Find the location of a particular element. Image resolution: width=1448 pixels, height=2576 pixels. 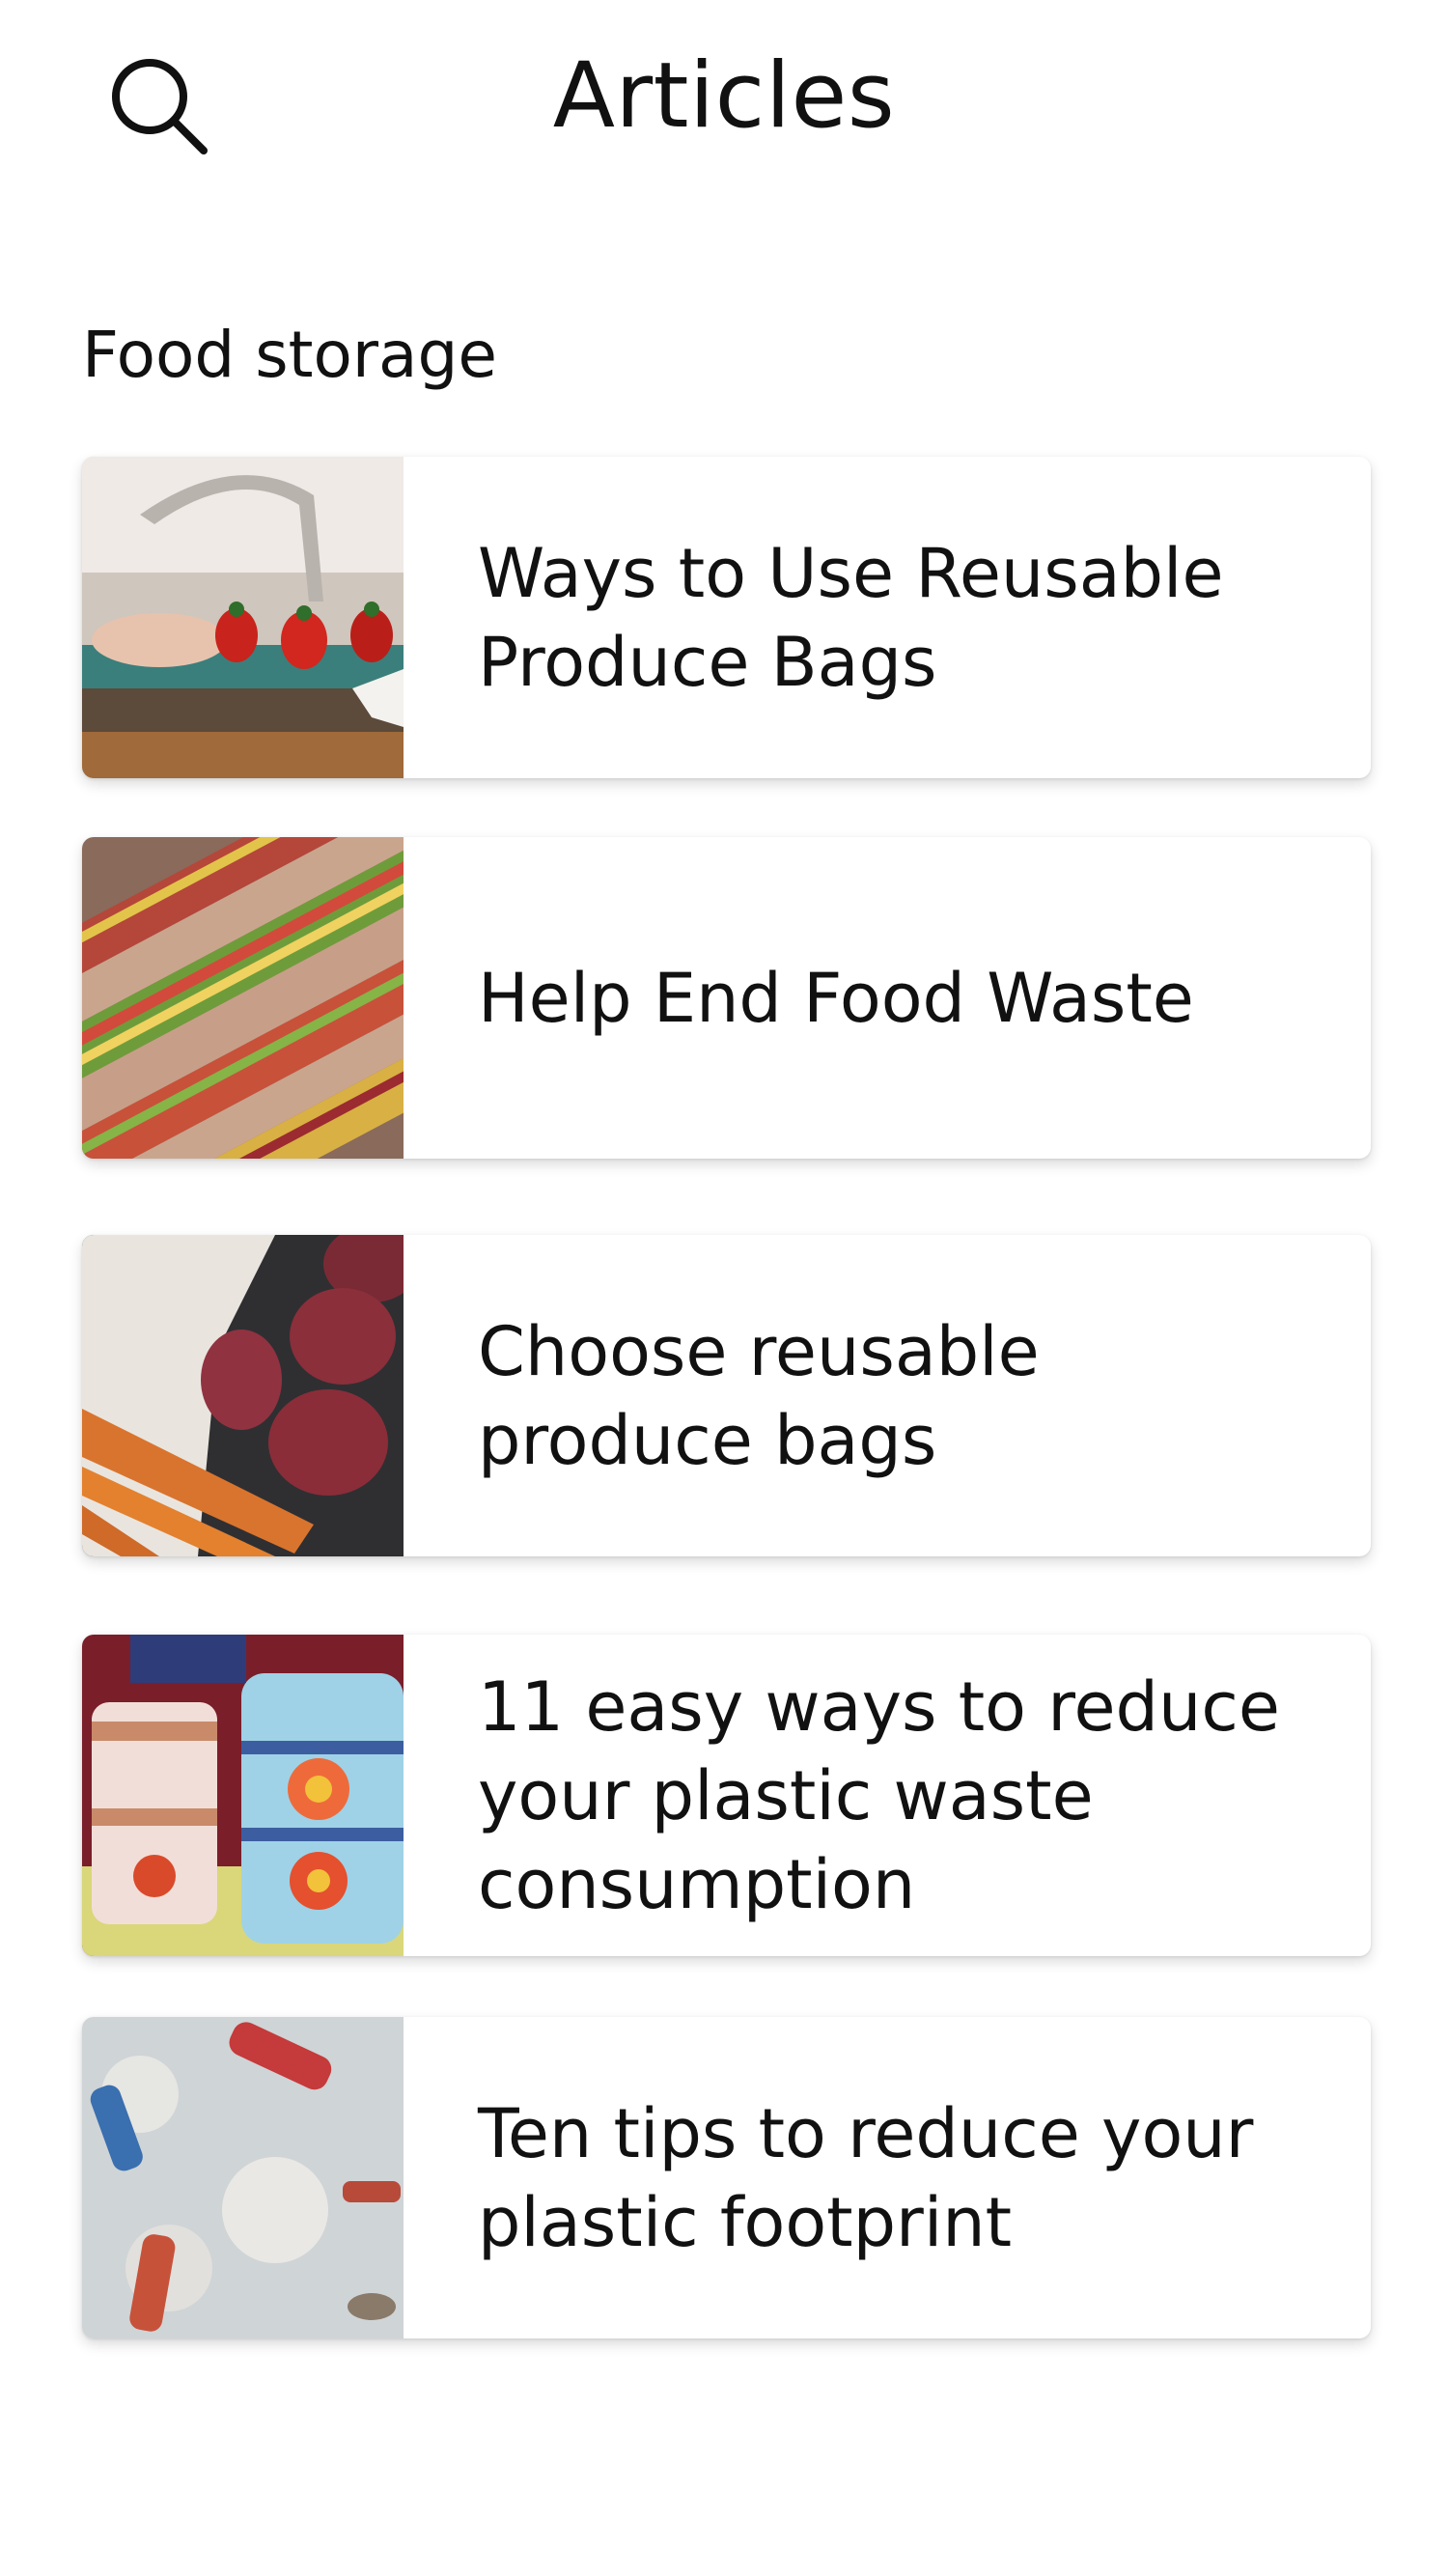

article-title: Ways to Use Reusable Produce Bags is located at coordinates (851, 617).